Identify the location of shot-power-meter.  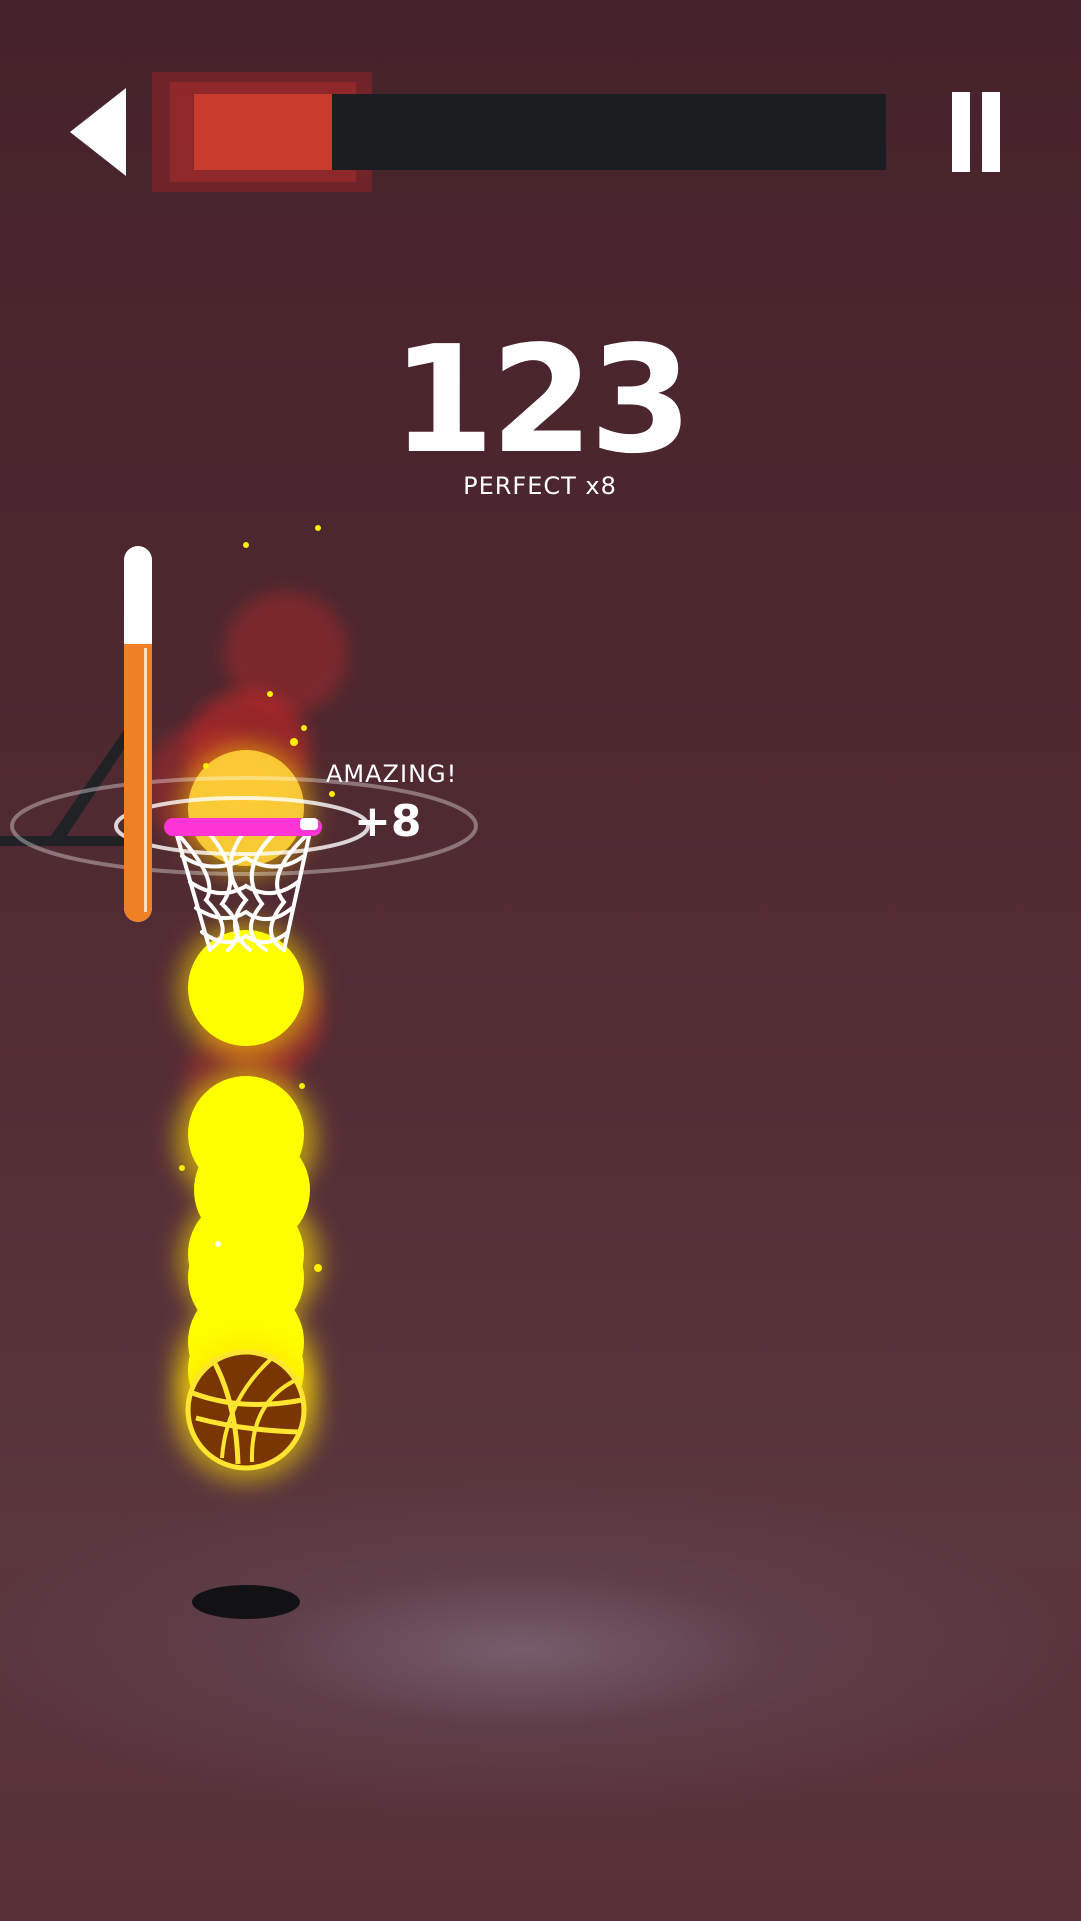
(138, 734).